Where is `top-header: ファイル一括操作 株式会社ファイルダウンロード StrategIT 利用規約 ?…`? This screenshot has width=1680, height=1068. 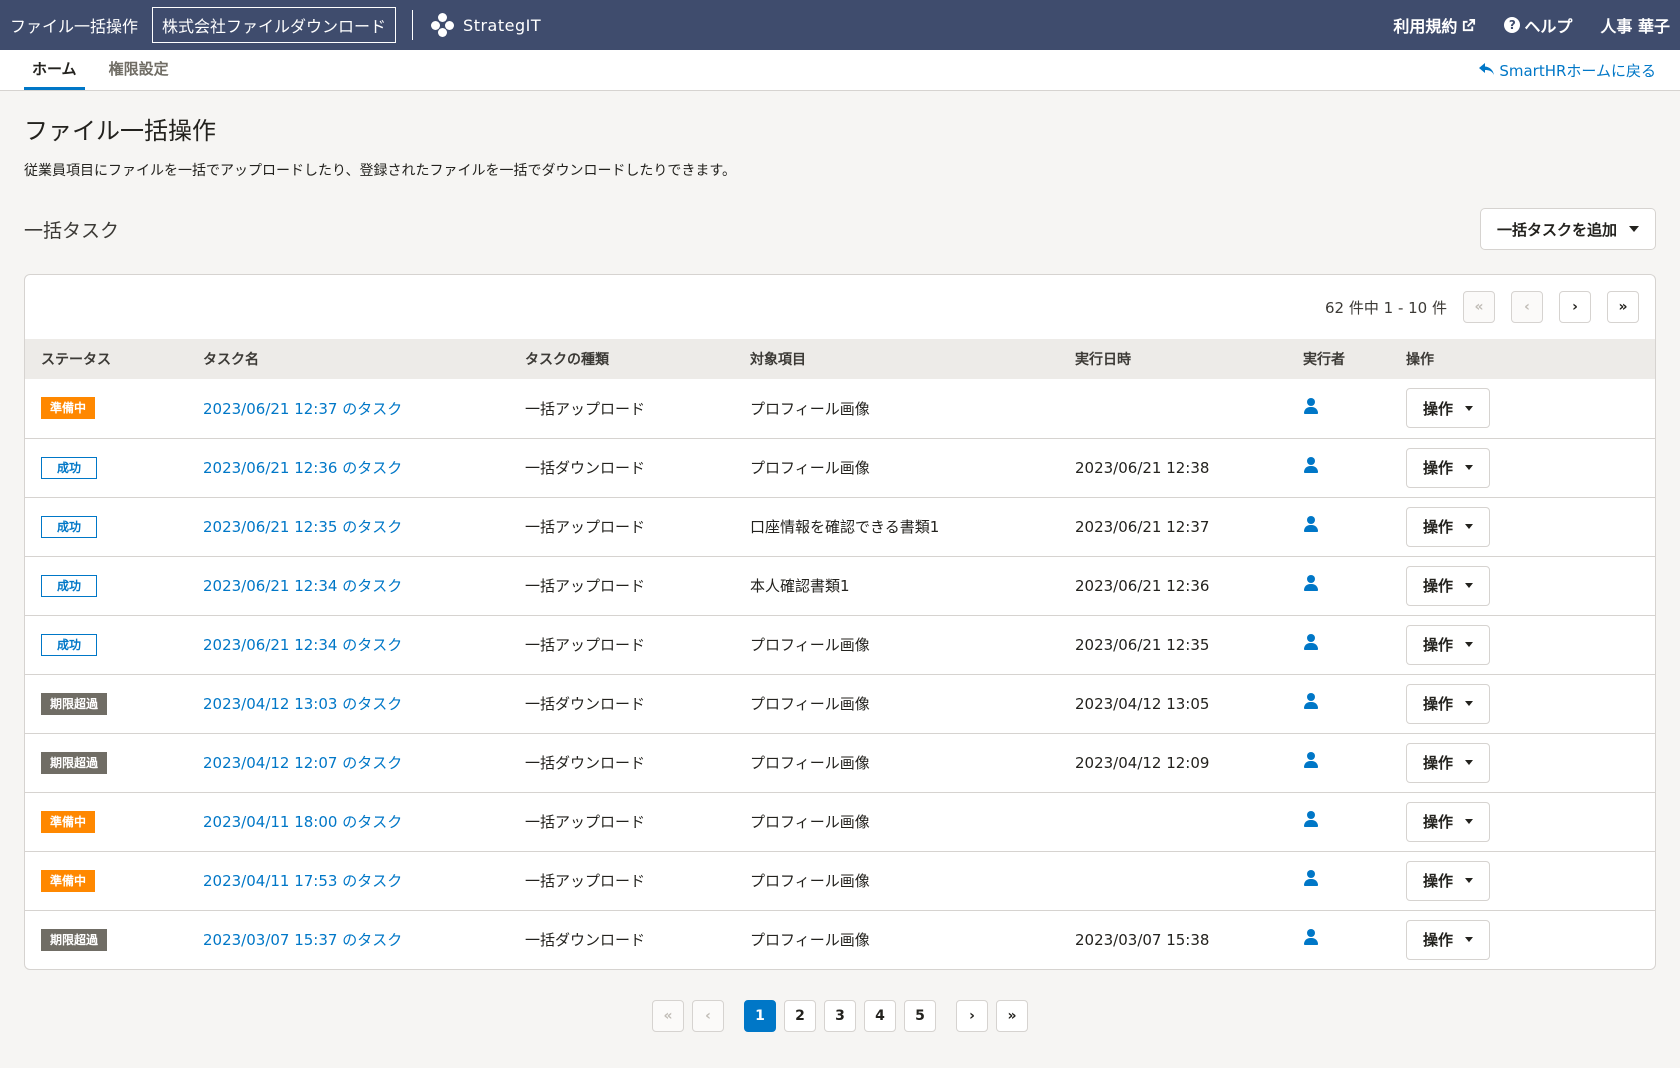
top-header: ファイル一括操作 株式会社ファイルダウンロード StrategIT 利用規約 ?… is located at coordinates (840, 25).